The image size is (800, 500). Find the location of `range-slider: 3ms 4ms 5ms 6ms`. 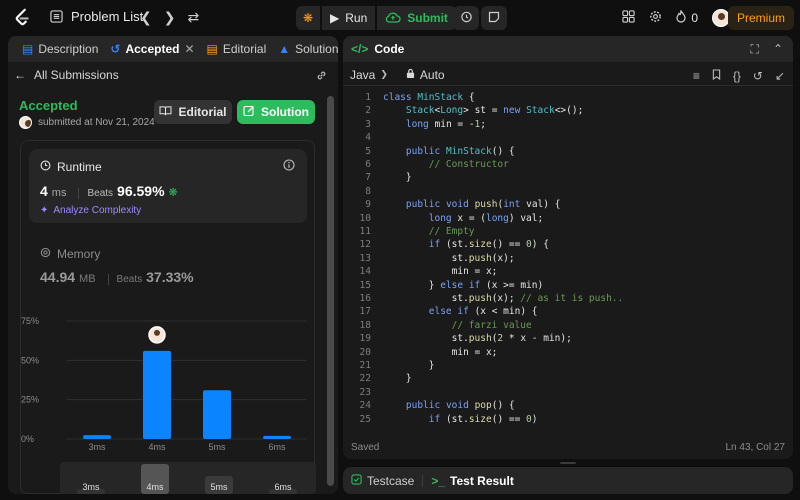

range-slider: 3ms 4ms 5ms 6ms is located at coordinates (188, 478).